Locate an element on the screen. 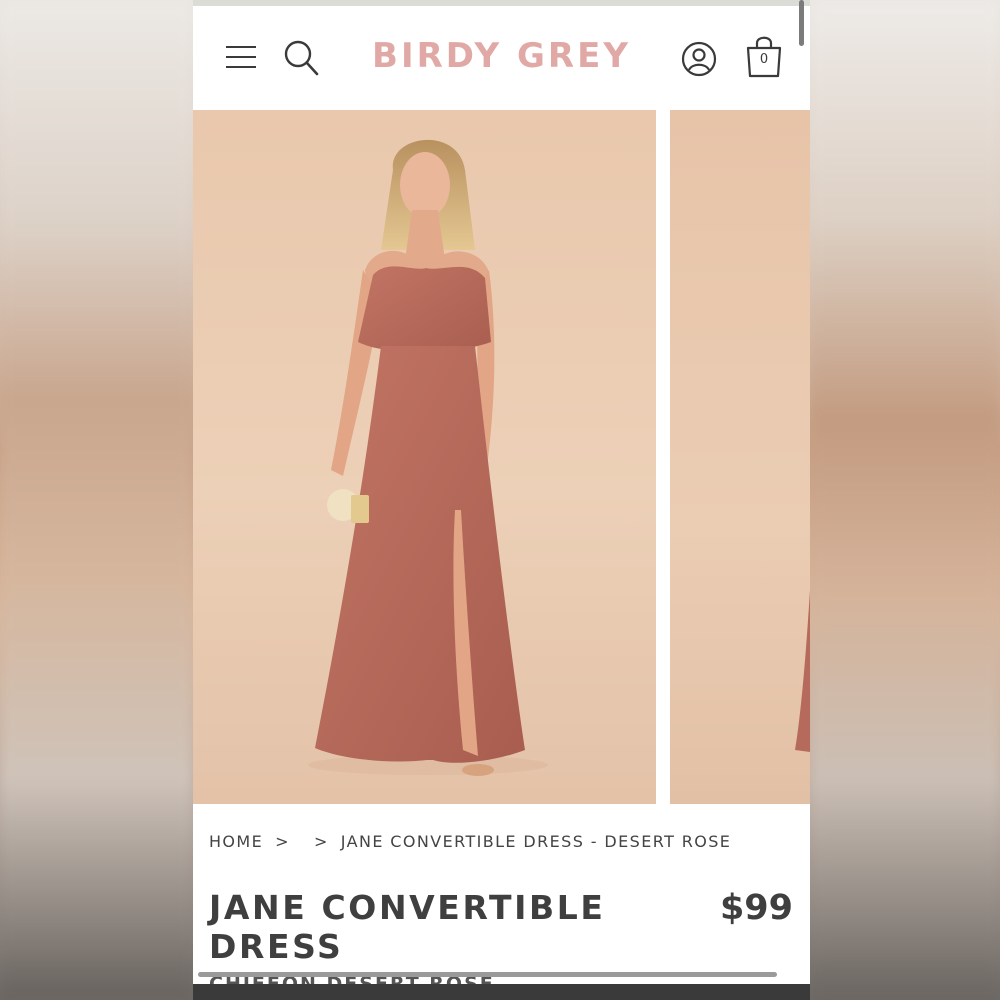 This screenshot has width=1000, height=1000. site-header: BIRDY GREY 0 is located at coordinates (501, 58).